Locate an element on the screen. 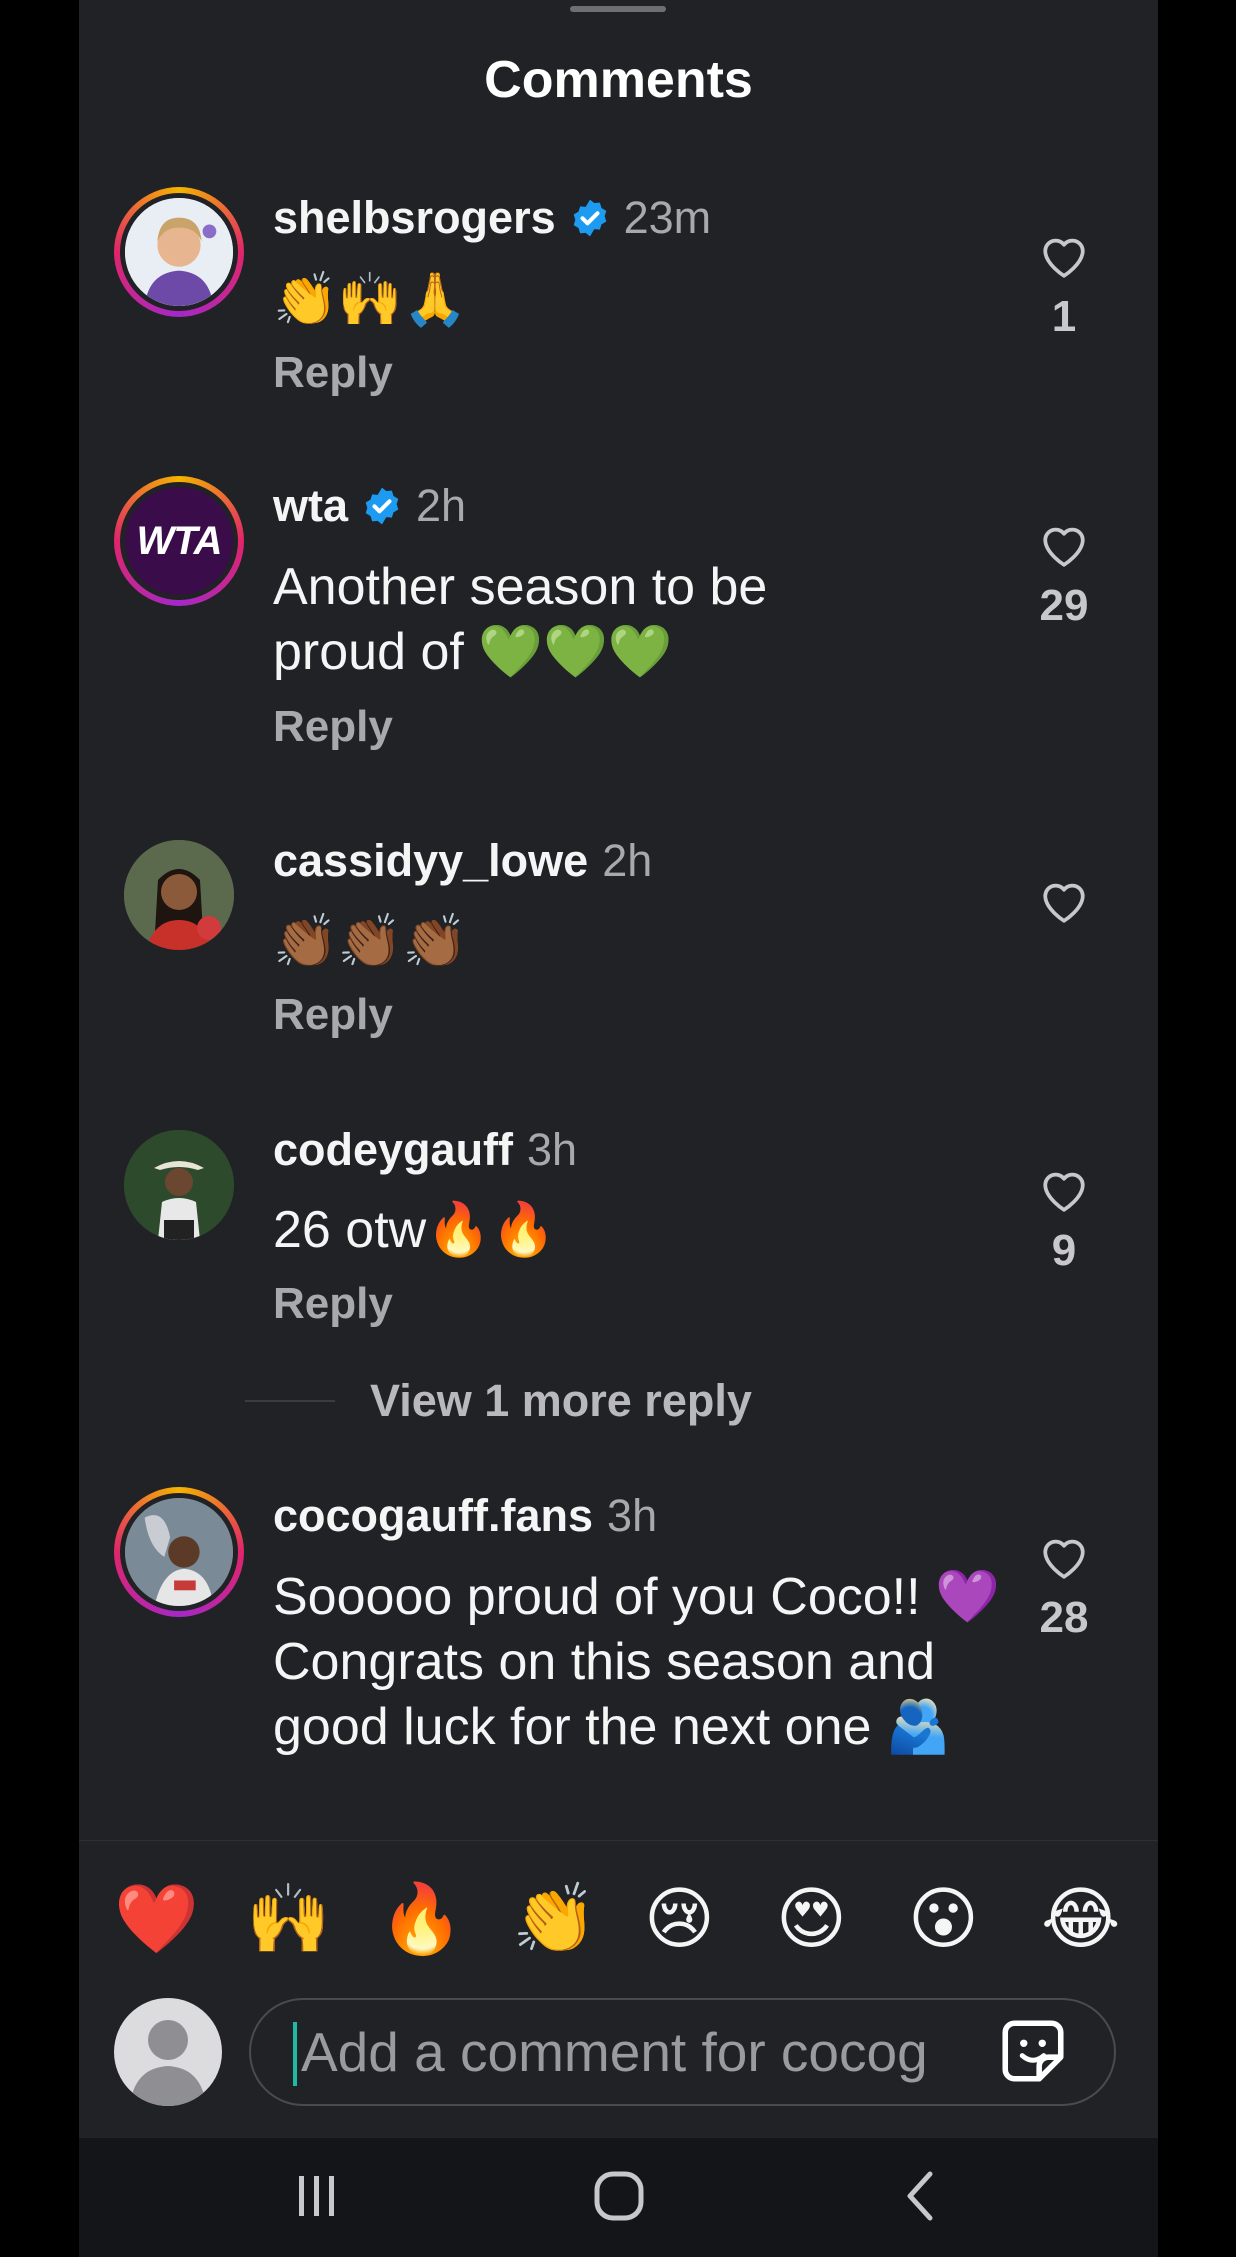  reaction-fire-button: 🔥 is located at coordinates (421, 1919).